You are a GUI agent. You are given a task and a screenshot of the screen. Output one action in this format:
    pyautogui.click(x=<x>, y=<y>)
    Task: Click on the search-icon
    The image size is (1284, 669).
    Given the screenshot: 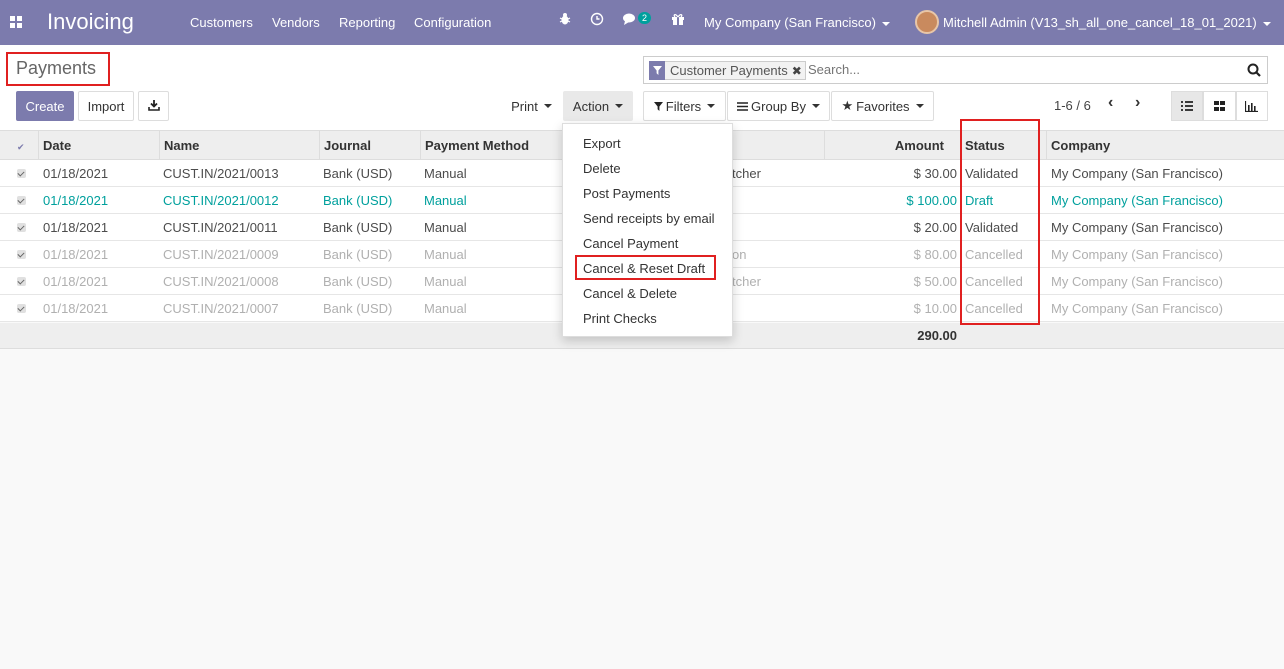 What is the action you would take?
    pyautogui.click(x=1254, y=71)
    